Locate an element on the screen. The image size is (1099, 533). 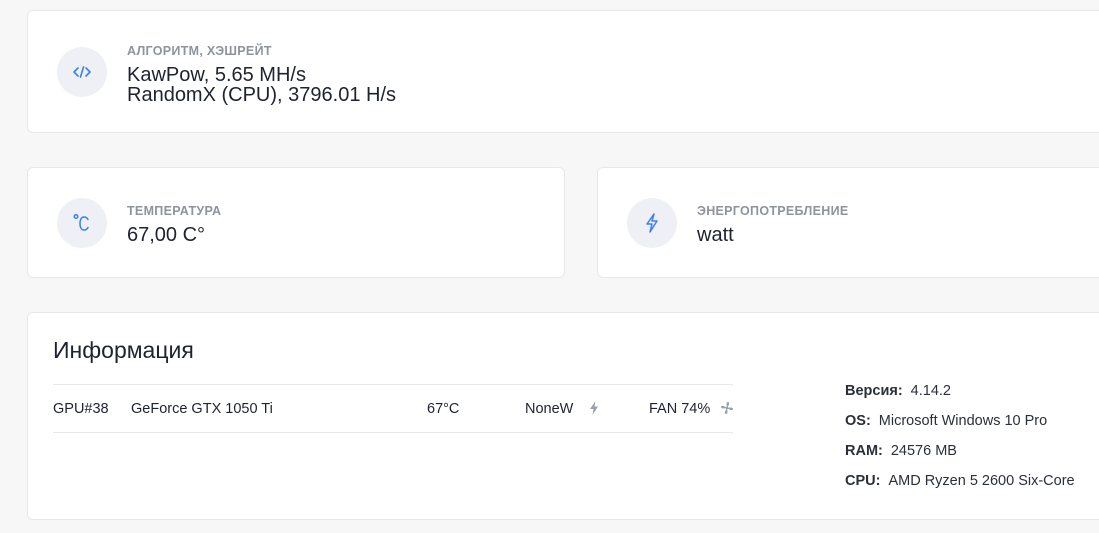
sysinfo-os: OS: Microsoft Windows 10 Pro is located at coordinates (960, 424).